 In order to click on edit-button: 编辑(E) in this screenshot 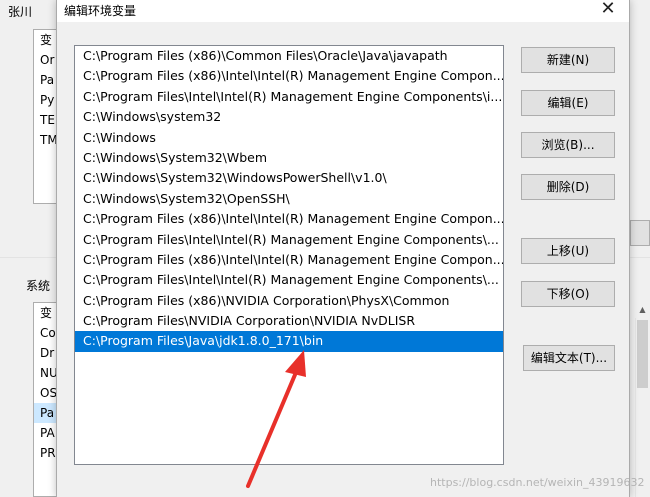, I will do `click(568, 103)`.